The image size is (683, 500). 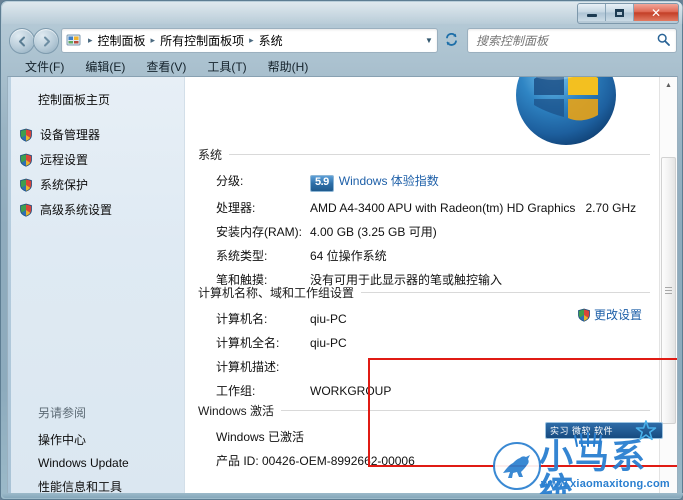 I want to click on rating-score-badge: 5.9, so click(x=322, y=183).